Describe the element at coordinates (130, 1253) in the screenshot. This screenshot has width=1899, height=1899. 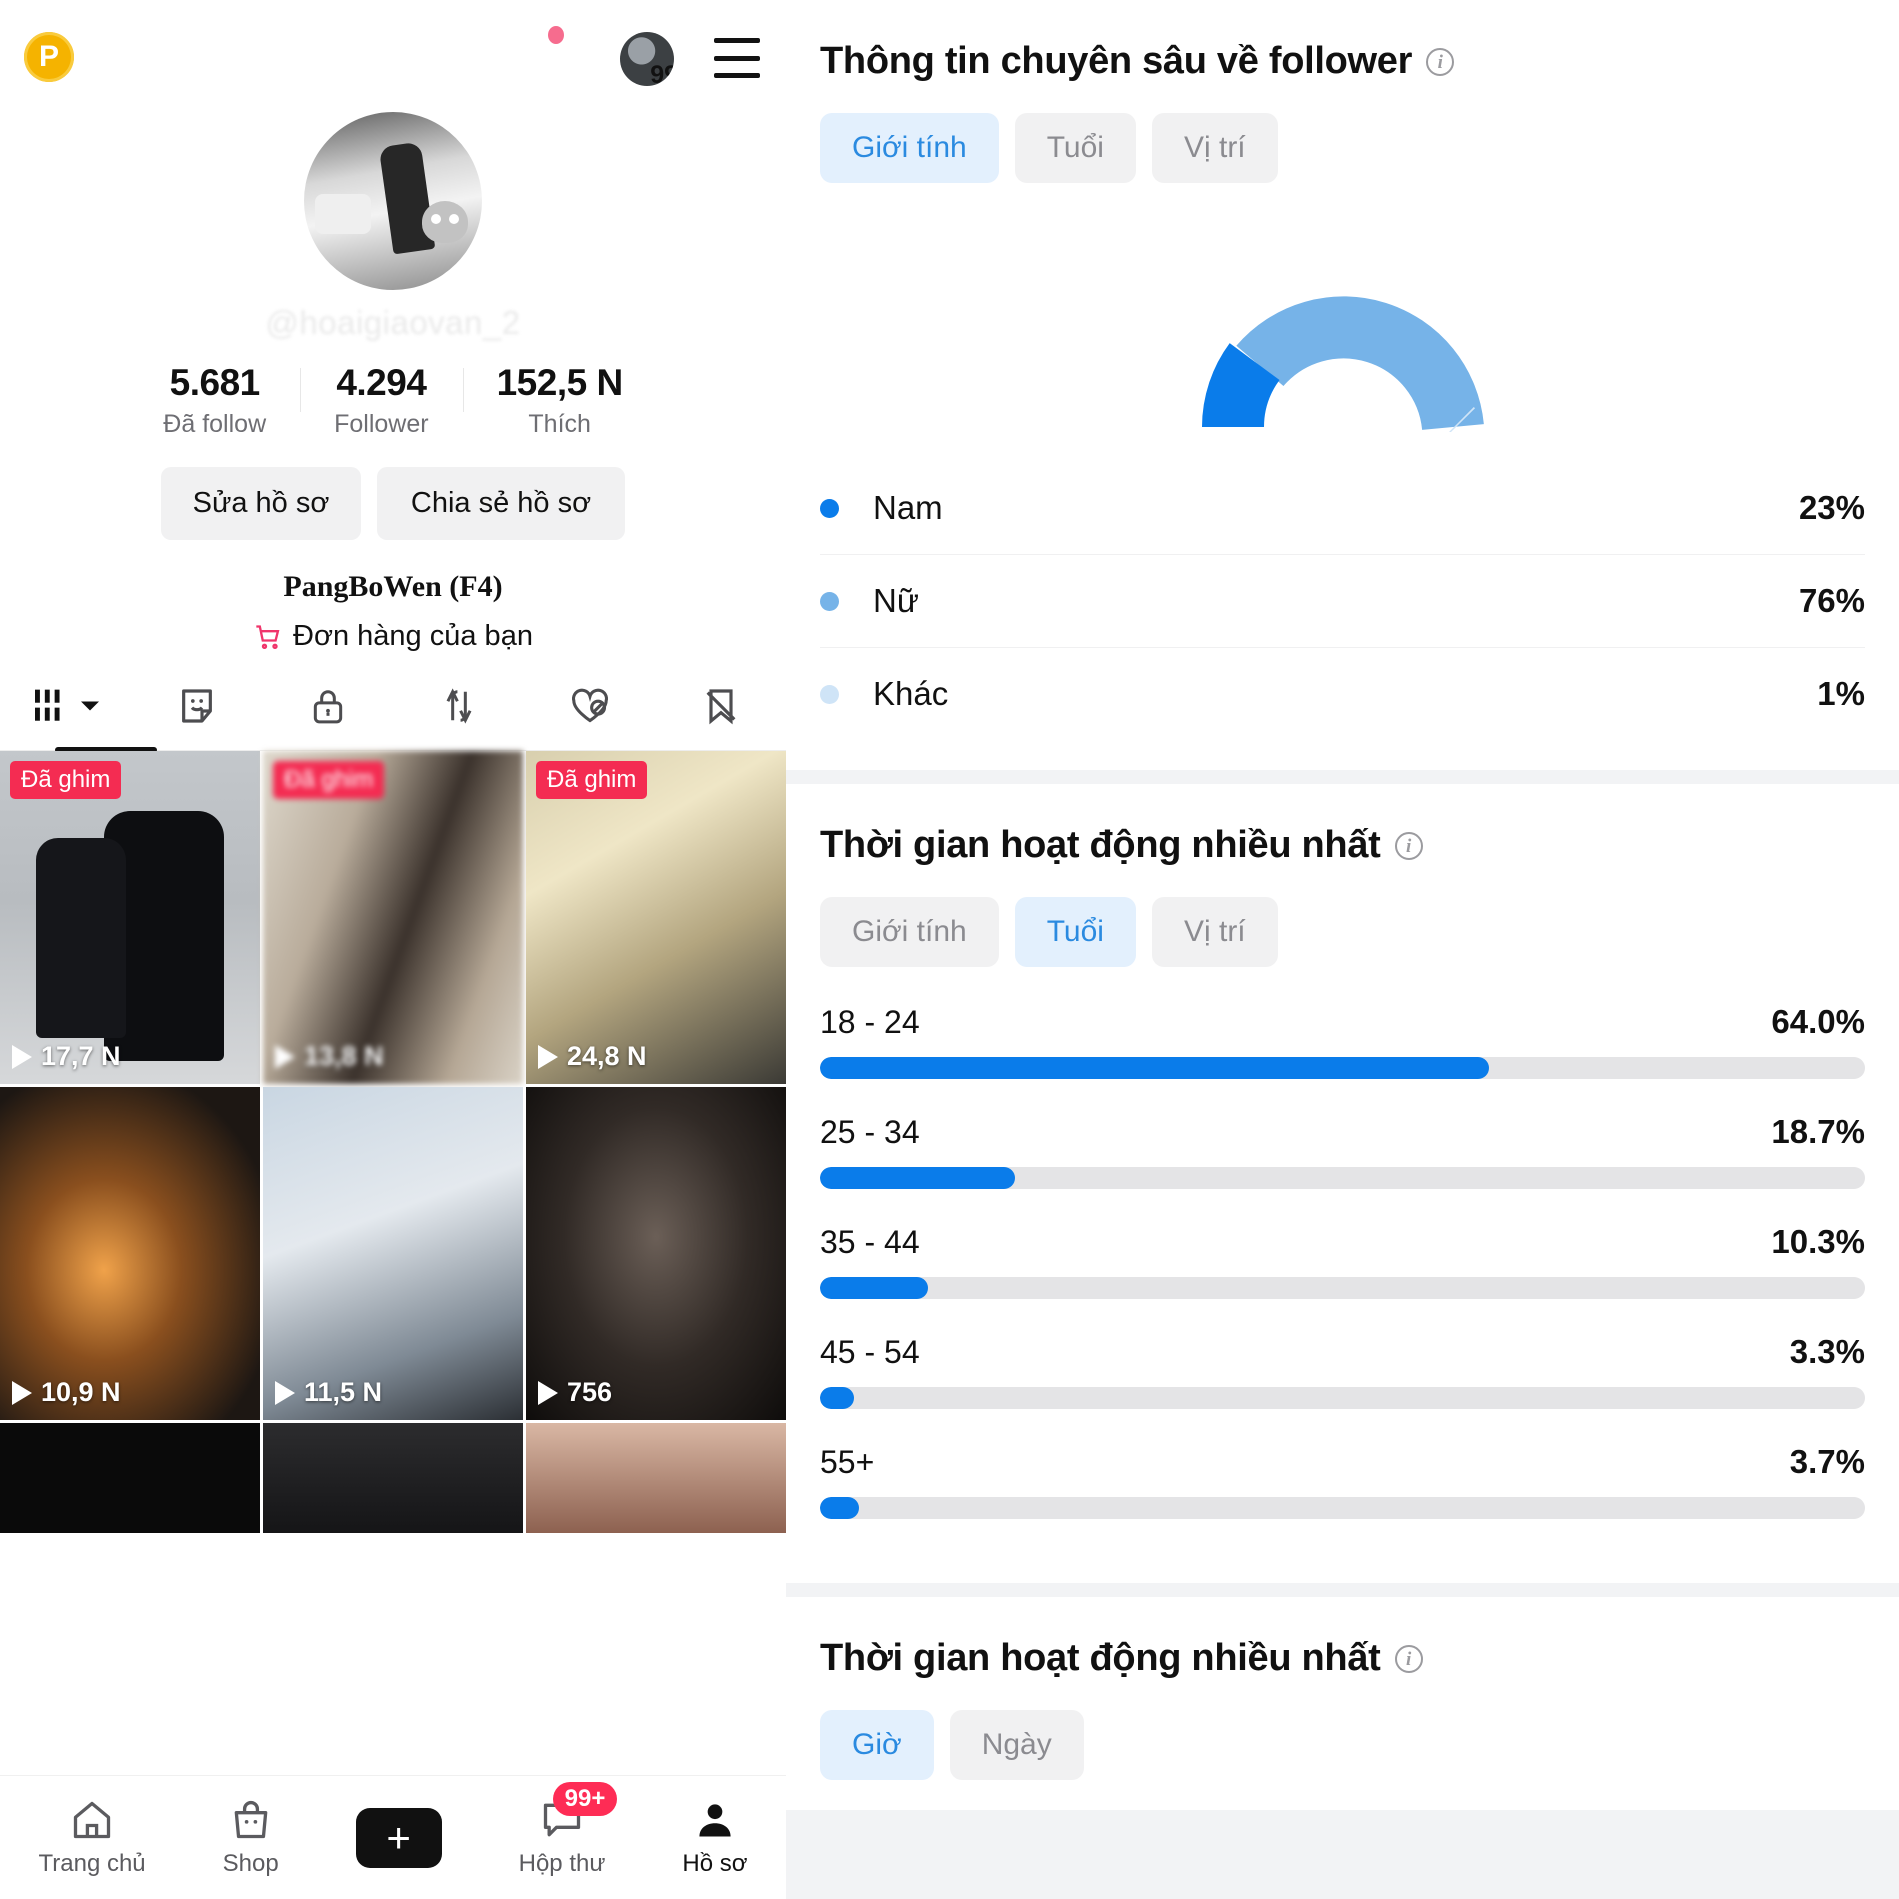
I see `video-tile: 10,9 N` at that location.